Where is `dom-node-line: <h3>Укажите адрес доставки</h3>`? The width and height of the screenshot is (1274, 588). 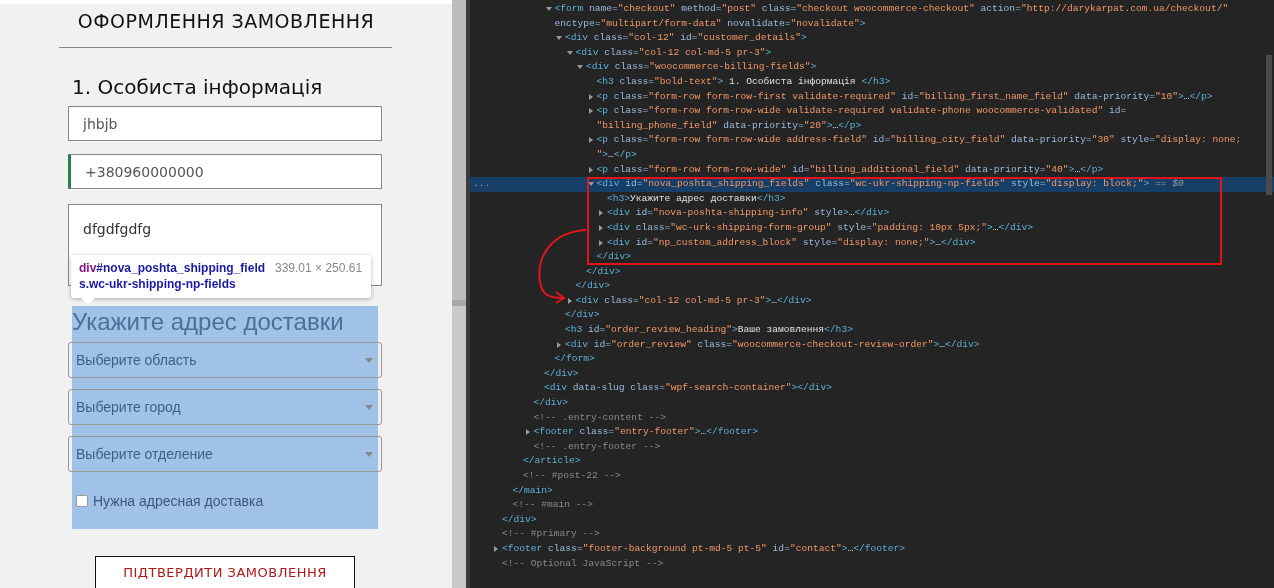 dom-node-line: <h3>Укажите адрес доставки</h3> is located at coordinates (872, 199).